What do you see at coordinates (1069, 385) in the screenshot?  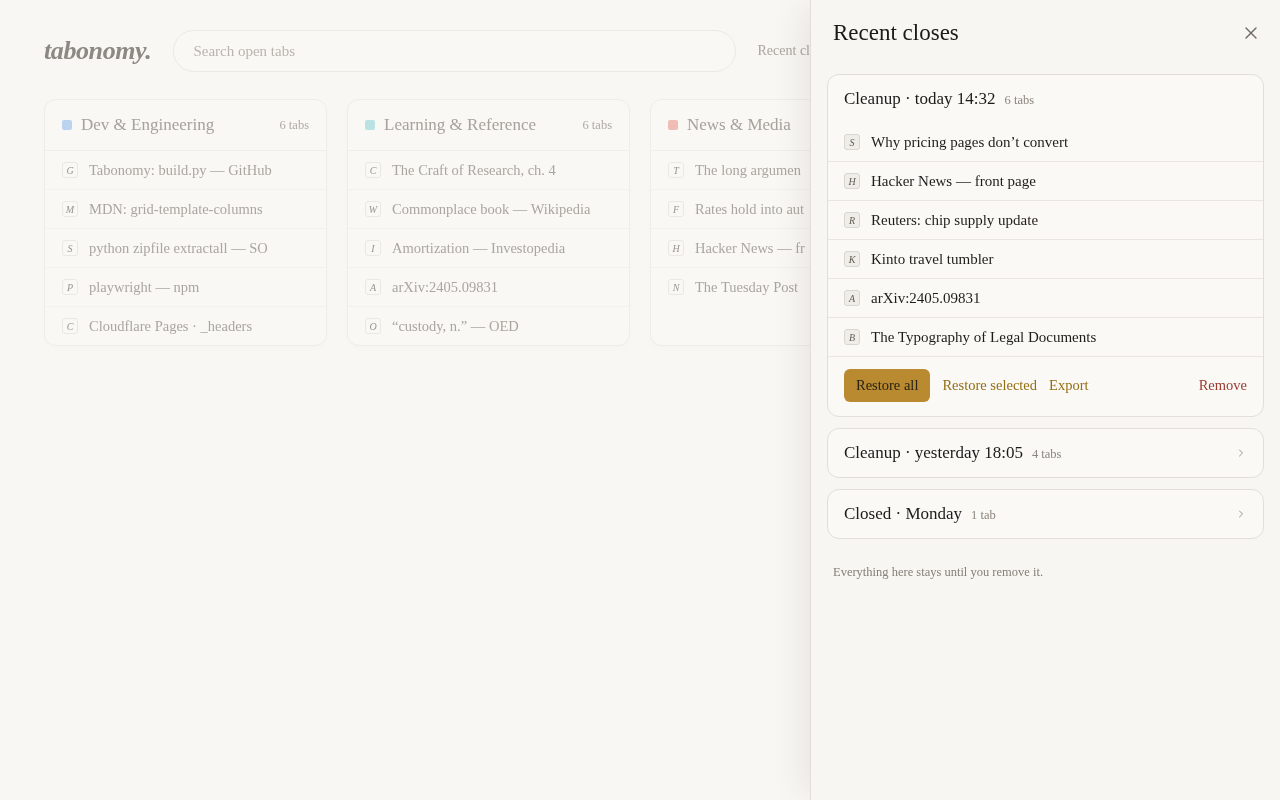 I see `text-link-button: Export` at bounding box center [1069, 385].